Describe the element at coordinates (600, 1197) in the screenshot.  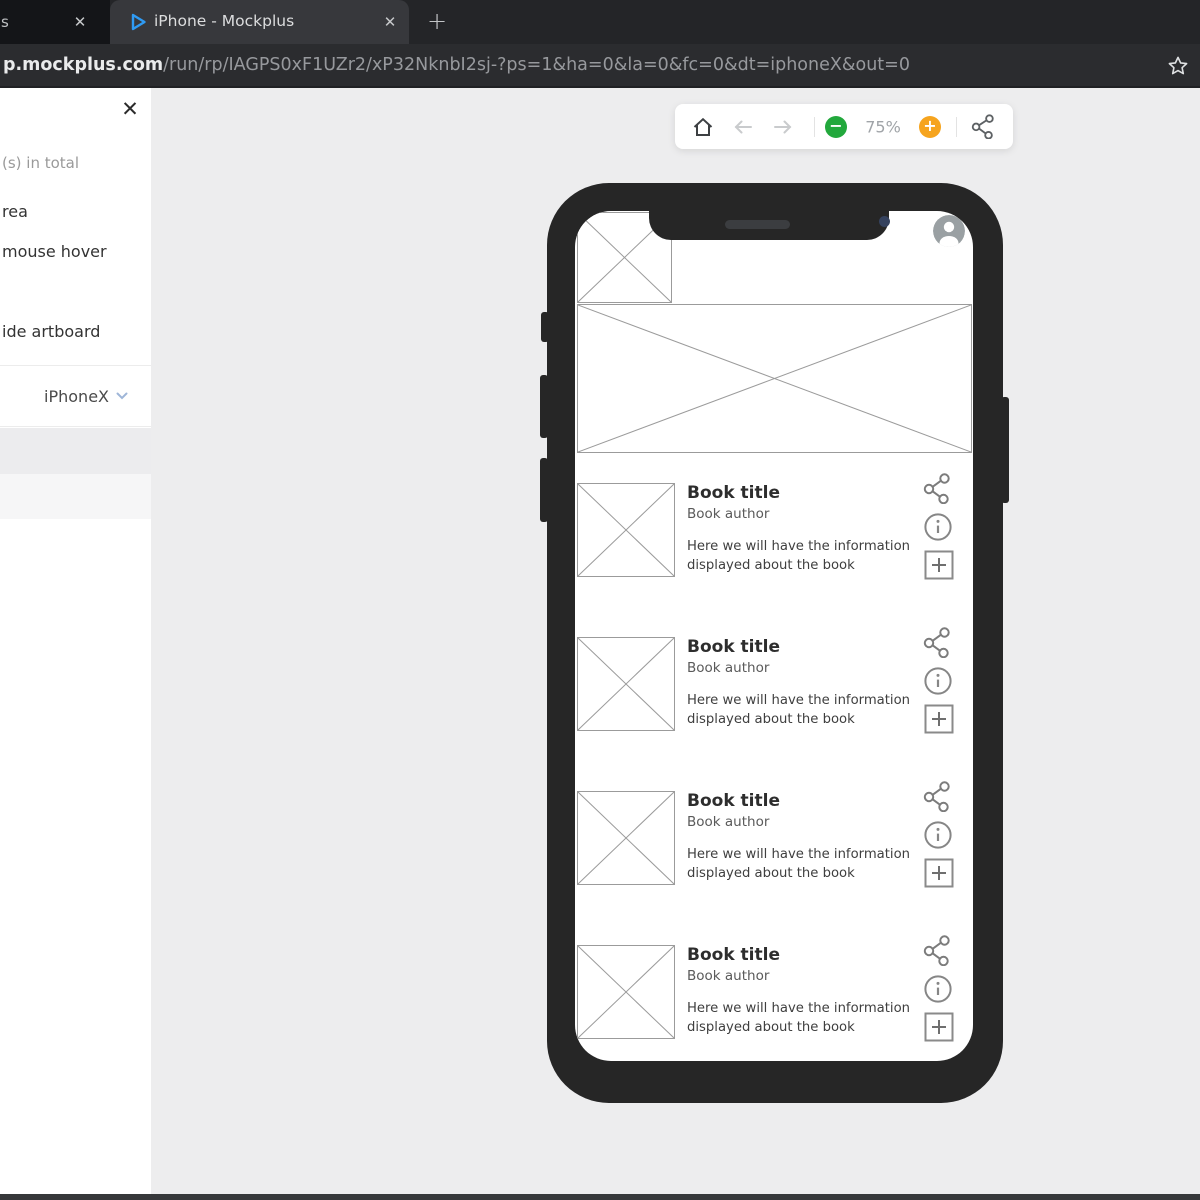
I see `window-bottom-edge` at that location.